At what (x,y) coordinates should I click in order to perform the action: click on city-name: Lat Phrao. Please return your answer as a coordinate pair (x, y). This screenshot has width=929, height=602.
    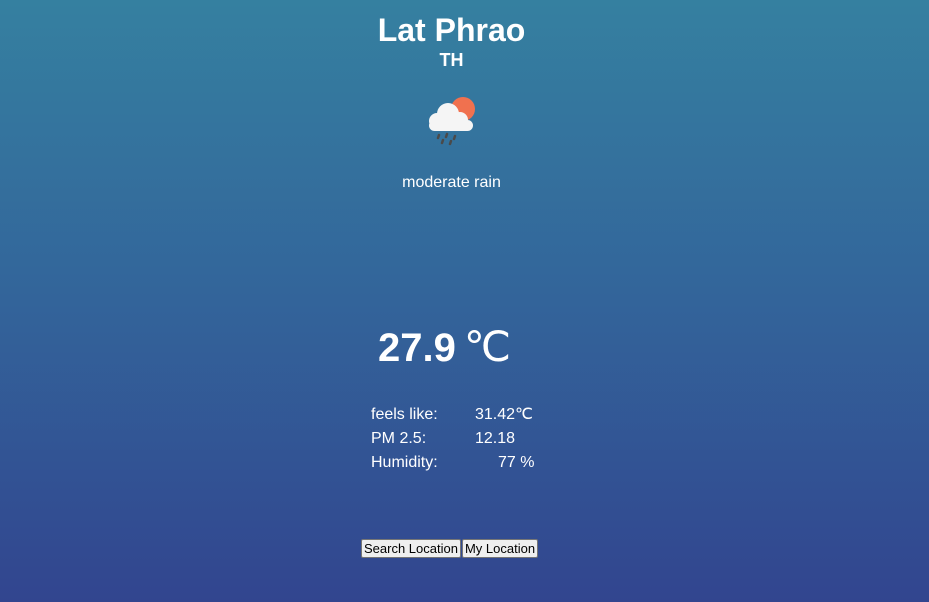
    Looking at the image, I should click on (451, 30).